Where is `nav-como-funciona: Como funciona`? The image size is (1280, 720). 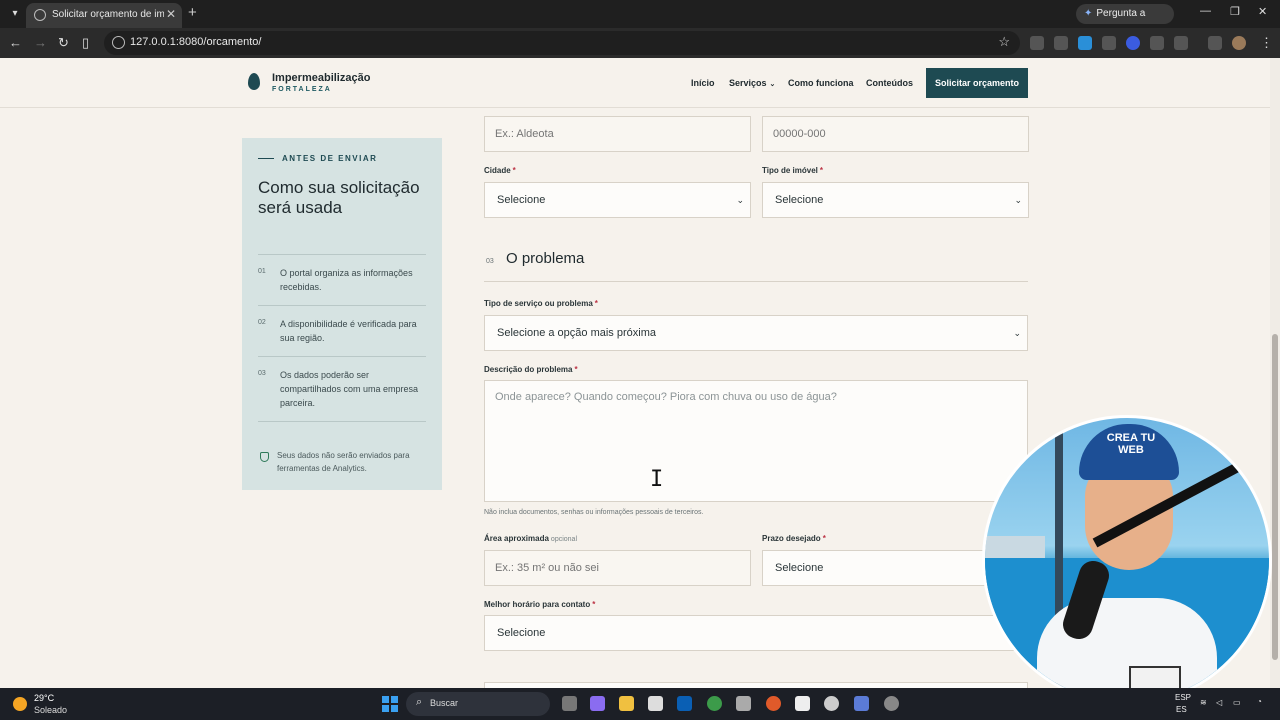 nav-como-funciona: Como funciona is located at coordinates (821, 83).